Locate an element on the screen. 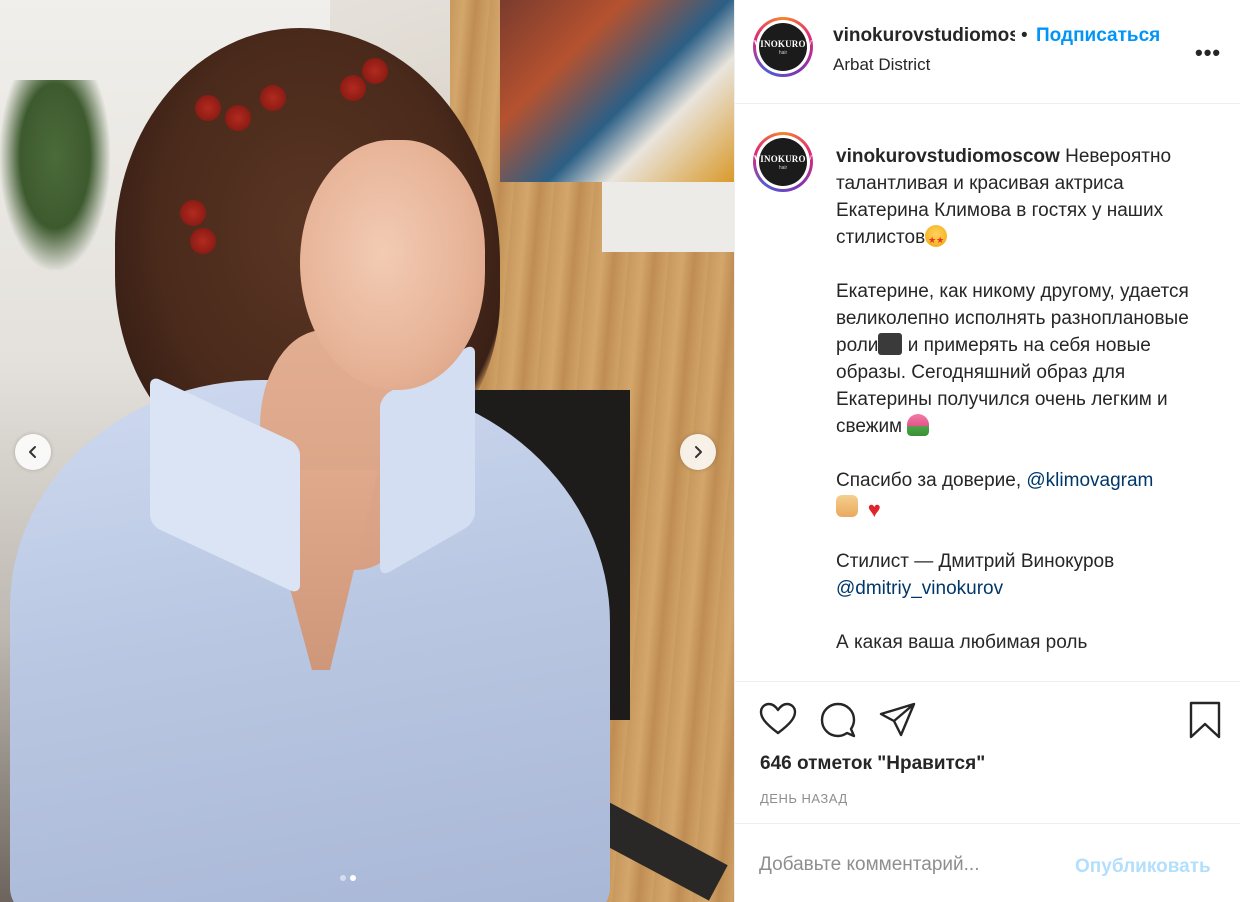 The image size is (1240, 902). like-button is located at coordinates (778, 720).